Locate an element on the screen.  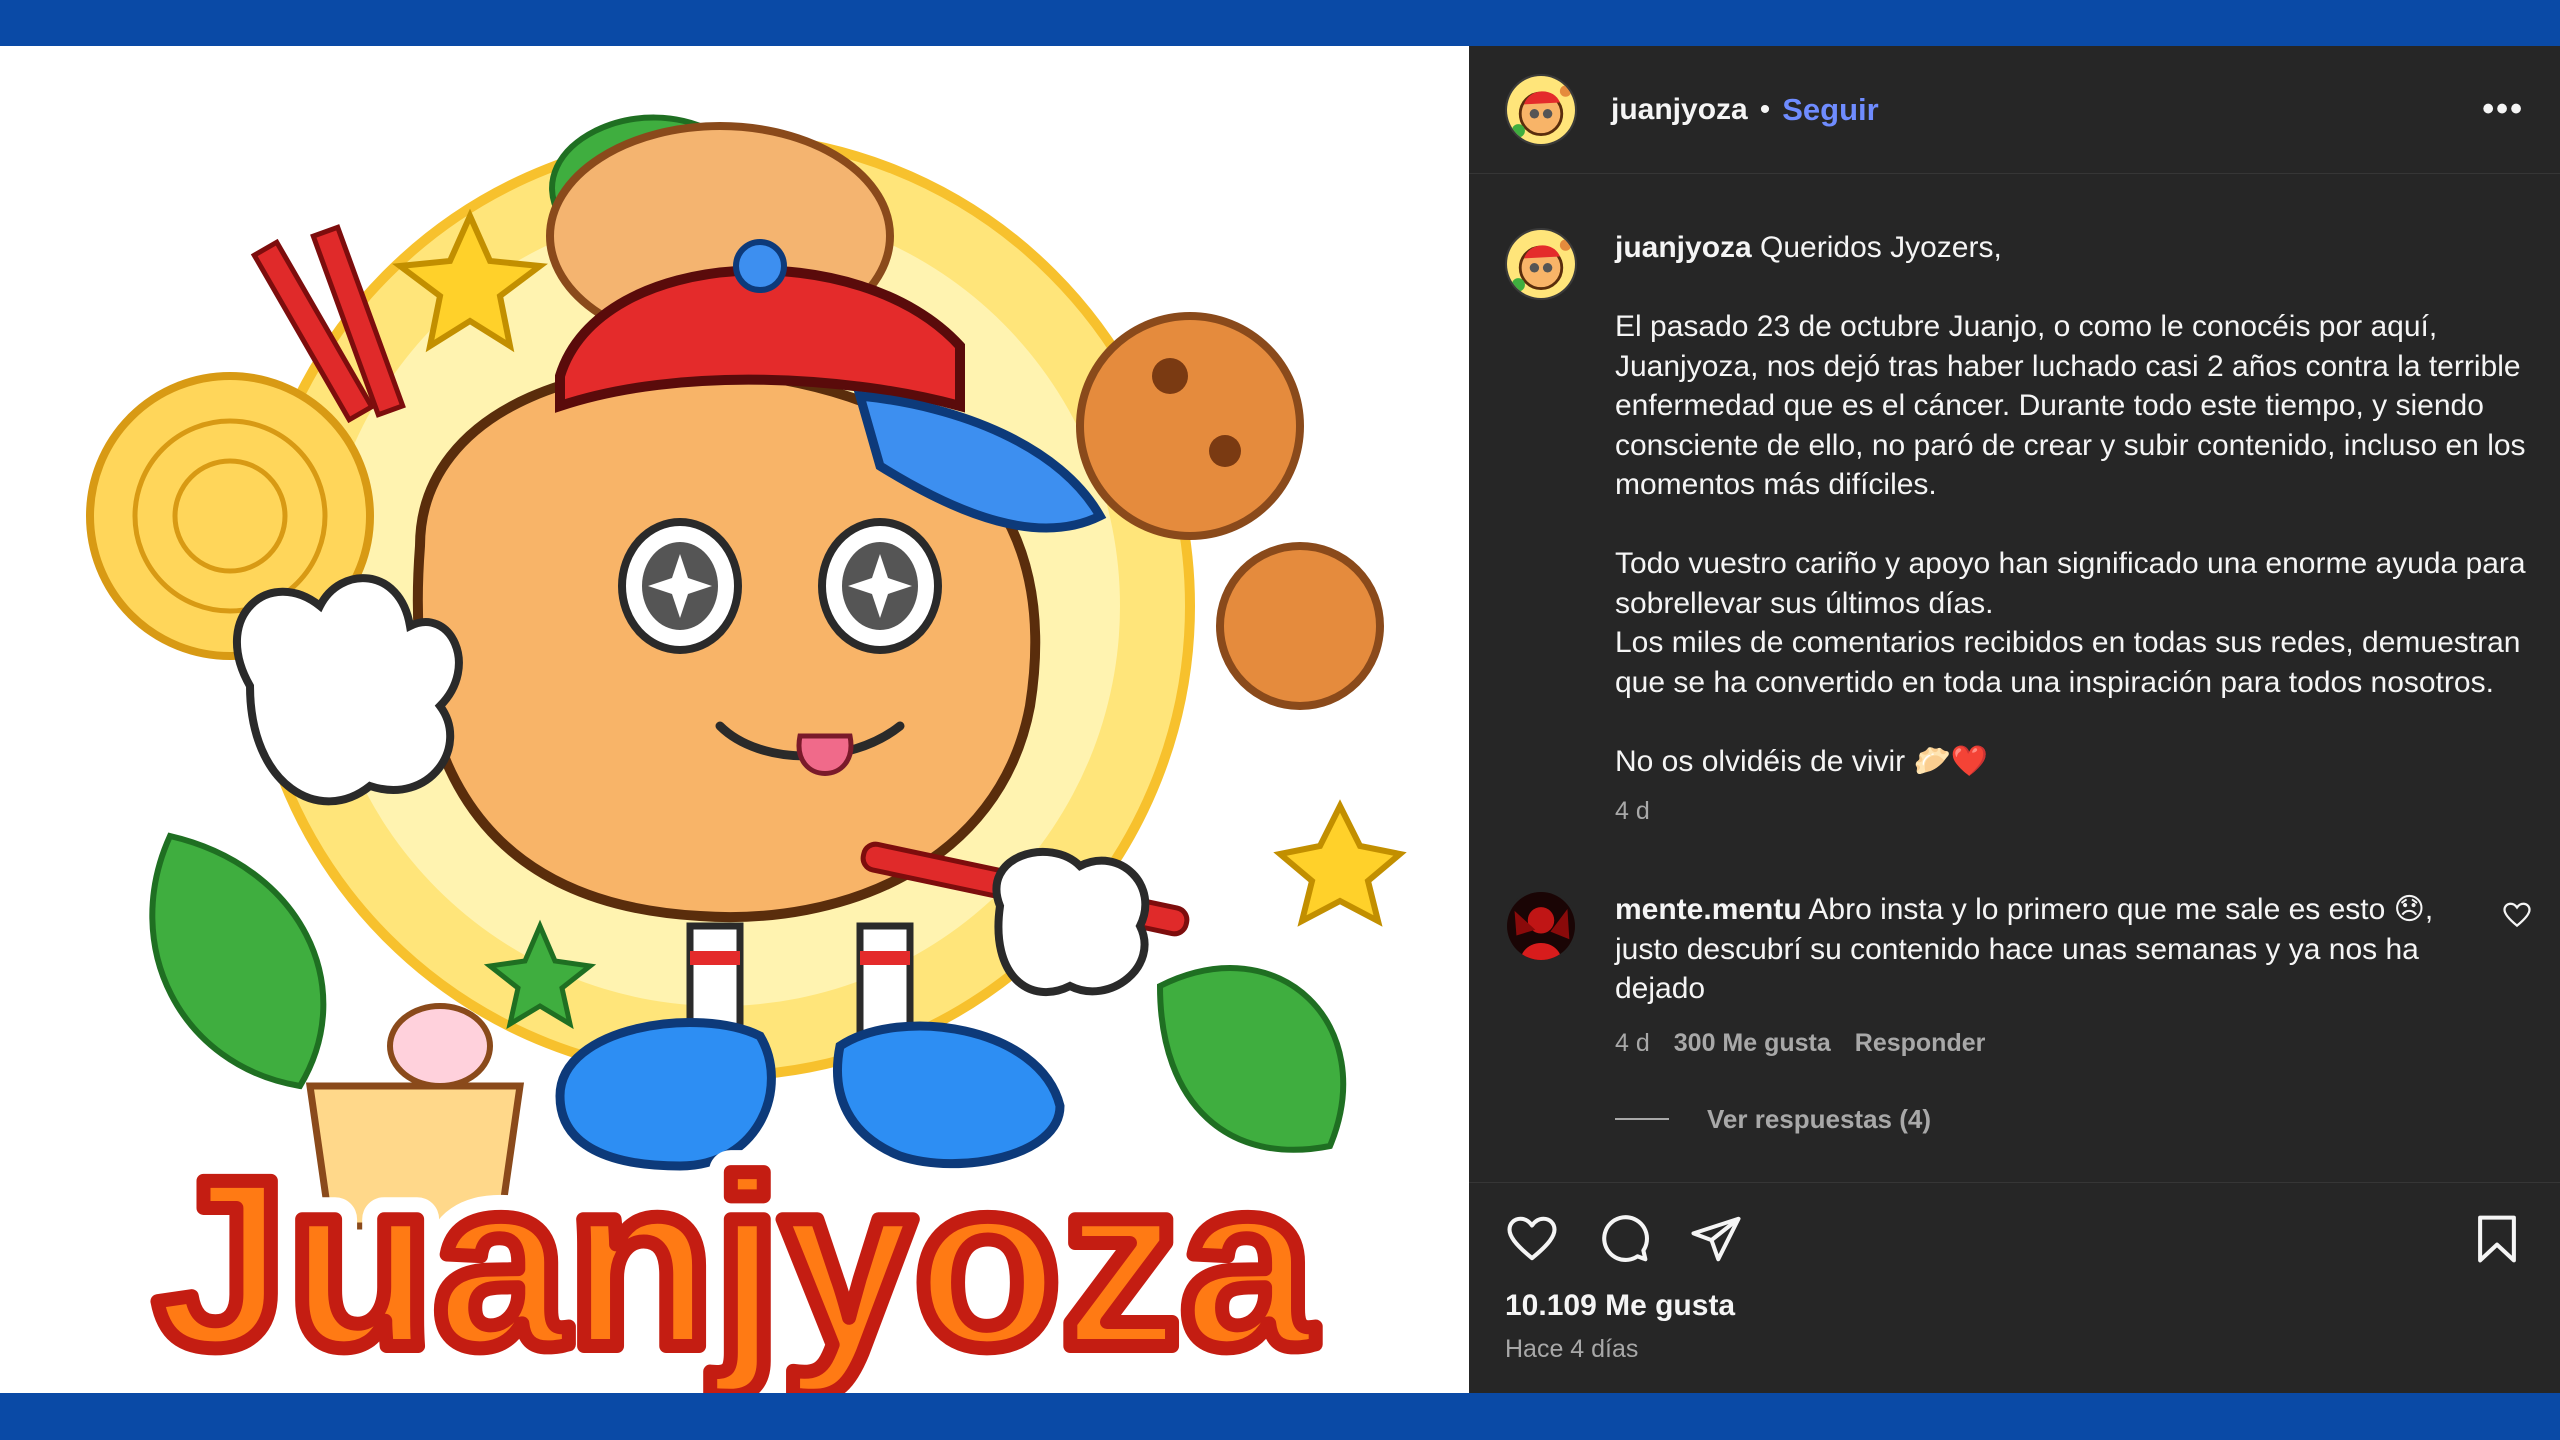
header-username: juanjyoza is located at coordinates (1679, 110).